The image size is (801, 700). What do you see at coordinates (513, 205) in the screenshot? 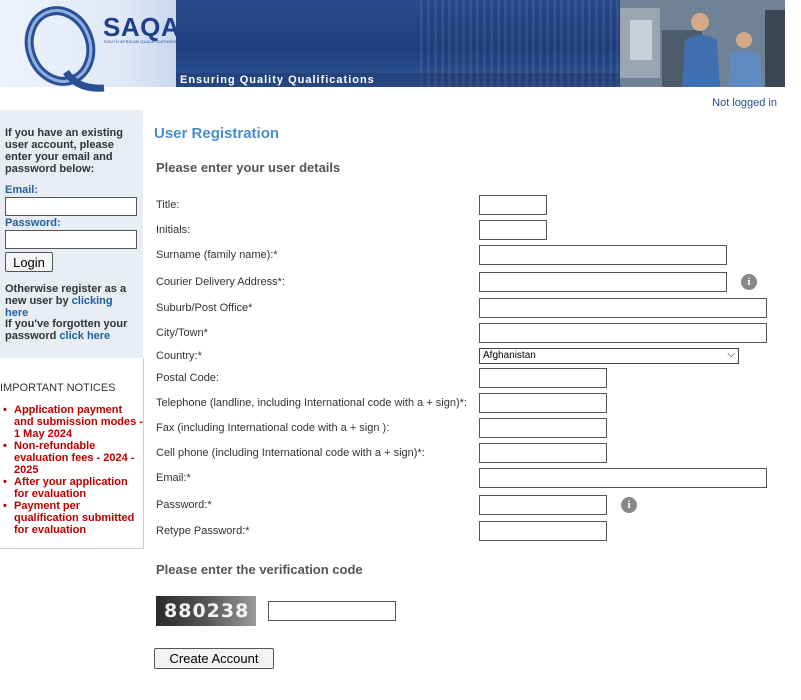
I see `title-field` at bounding box center [513, 205].